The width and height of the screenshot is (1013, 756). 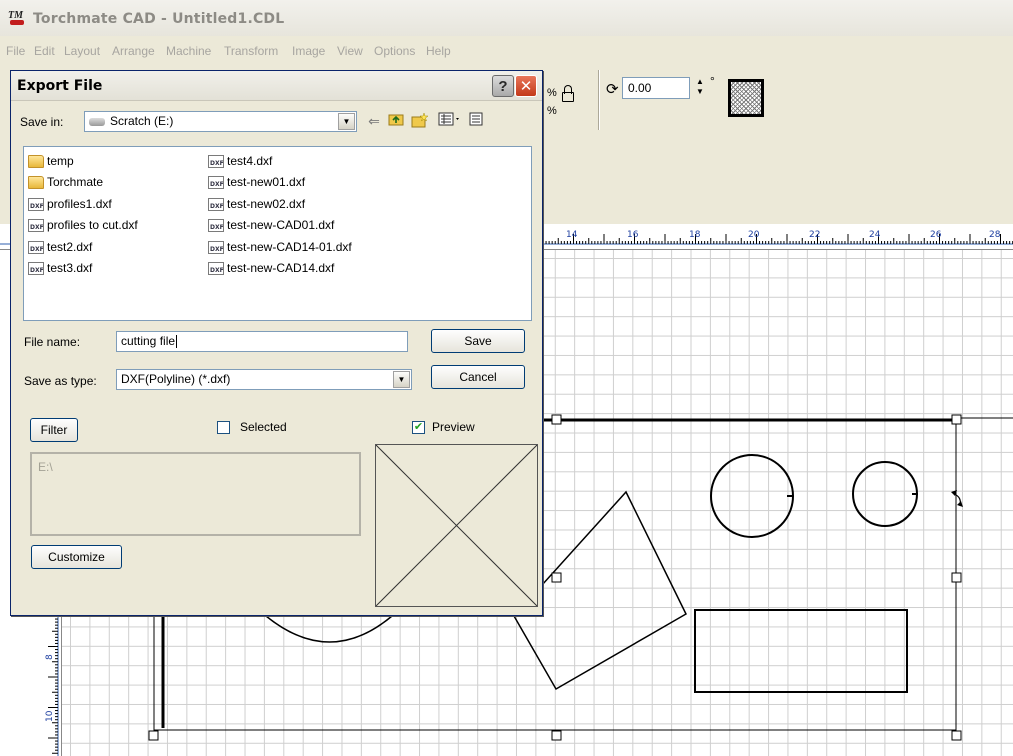 What do you see at coordinates (936, 235) in the screenshot?
I see `ruler-label-26: 26` at bounding box center [936, 235].